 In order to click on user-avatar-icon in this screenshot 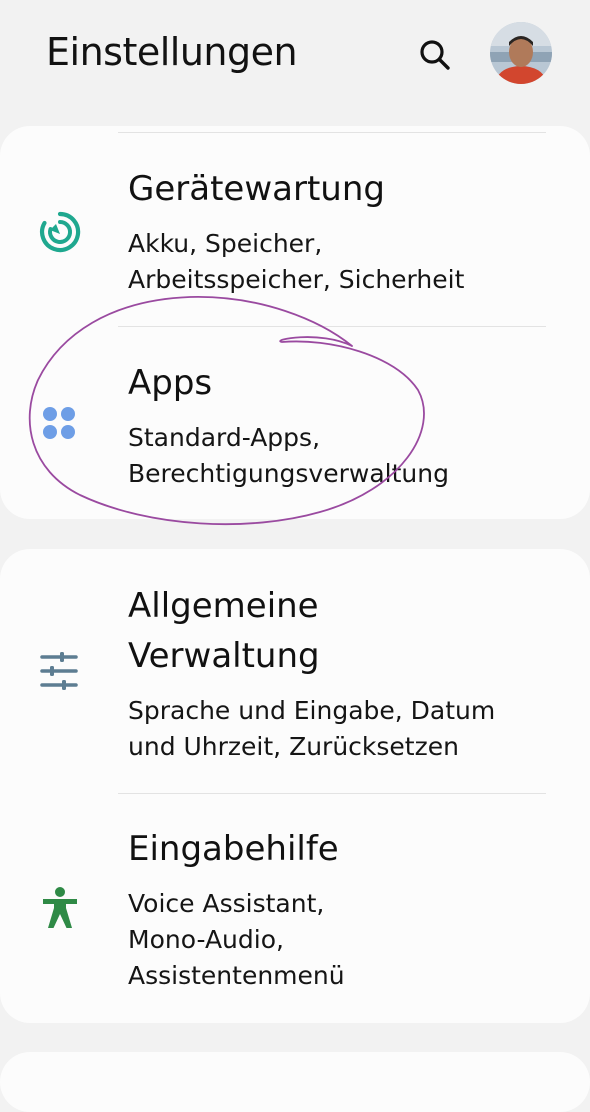, I will do `click(521, 53)`.